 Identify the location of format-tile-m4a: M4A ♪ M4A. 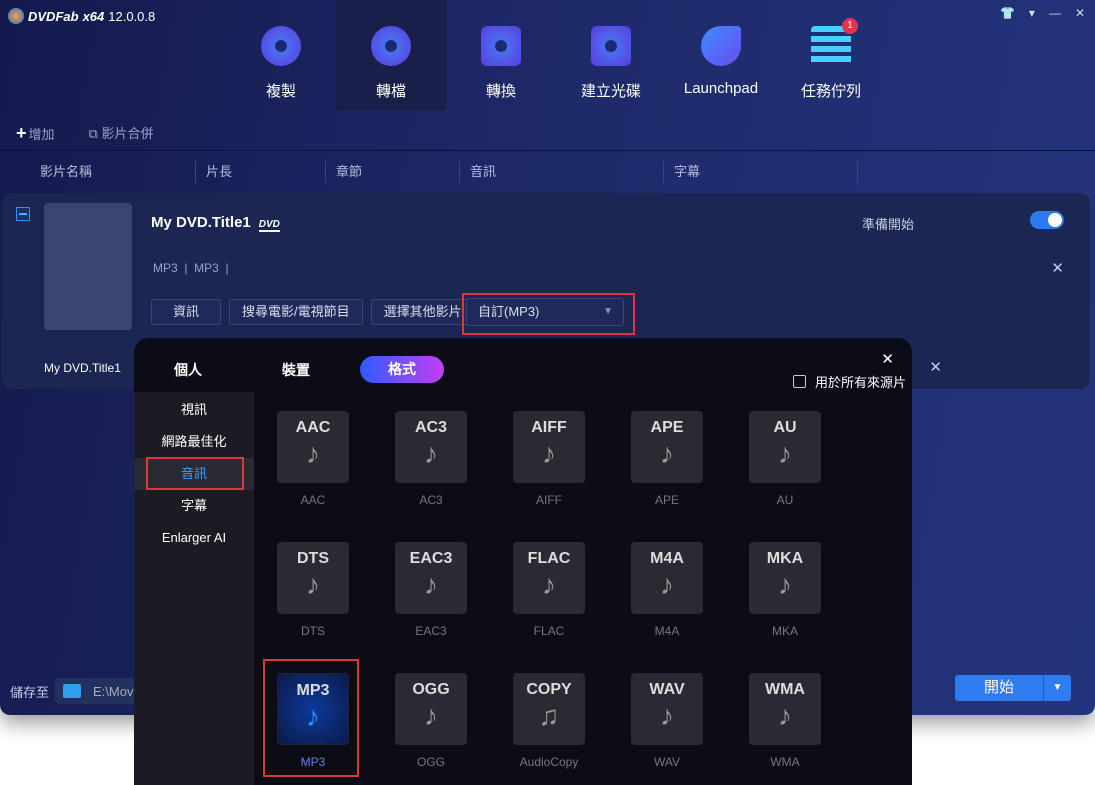
(667, 590).